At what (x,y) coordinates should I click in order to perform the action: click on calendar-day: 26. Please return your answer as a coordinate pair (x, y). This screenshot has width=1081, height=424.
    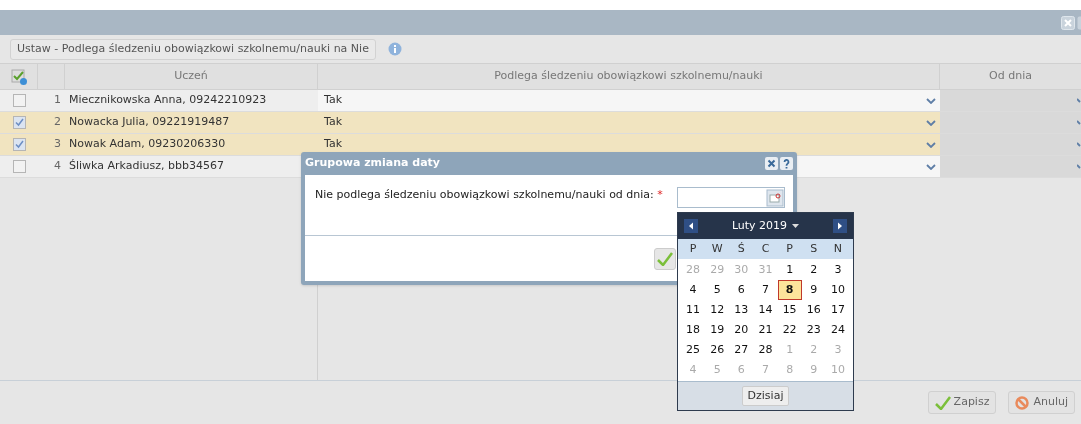
    Looking at the image, I should click on (717, 350).